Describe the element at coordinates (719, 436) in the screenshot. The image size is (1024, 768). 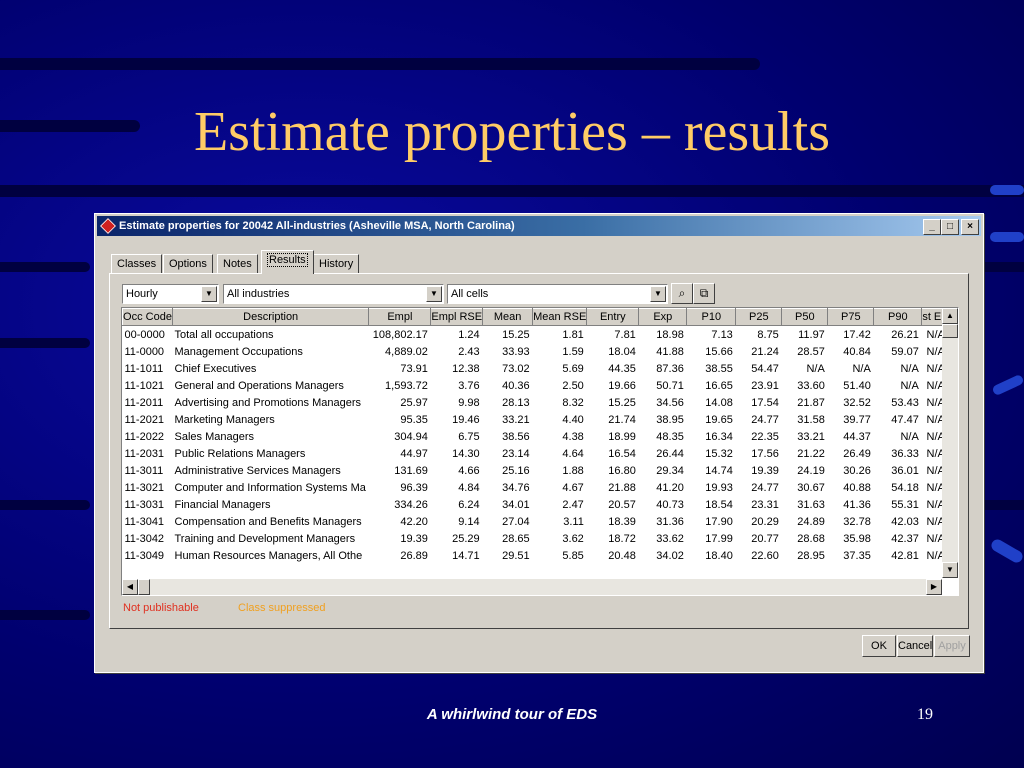
I see `table-cell: 16.34` at that location.